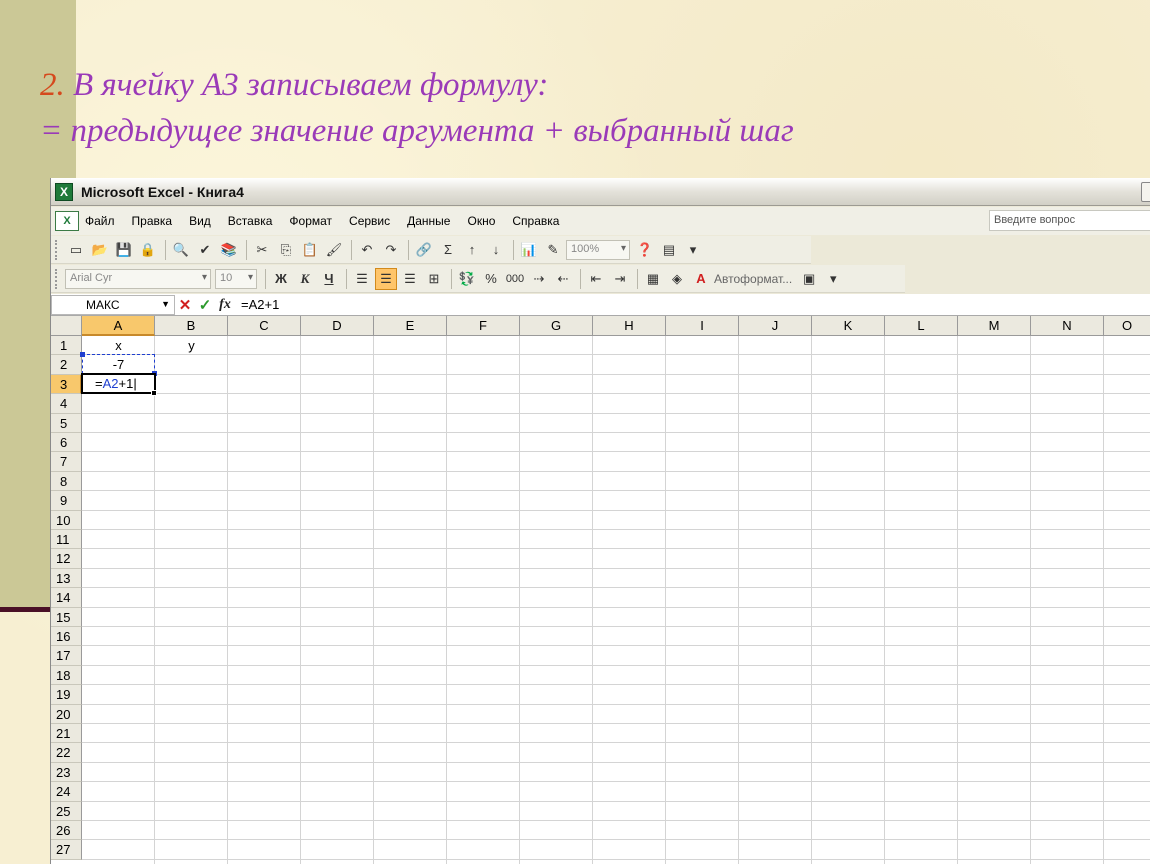 The image size is (1150, 864). Describe the element at coordinates (66, 578) in the screenshot. I see `row-header-13: 13` at that location.